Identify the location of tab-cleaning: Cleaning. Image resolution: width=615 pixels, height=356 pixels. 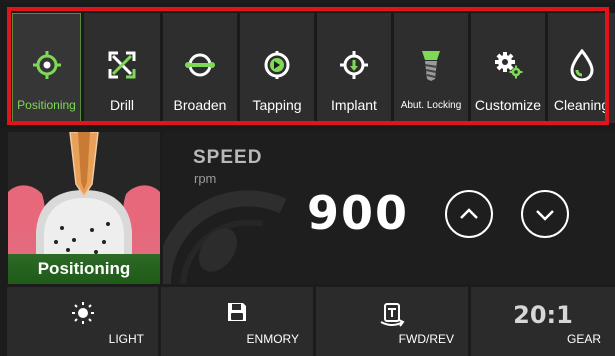
(581, 68).